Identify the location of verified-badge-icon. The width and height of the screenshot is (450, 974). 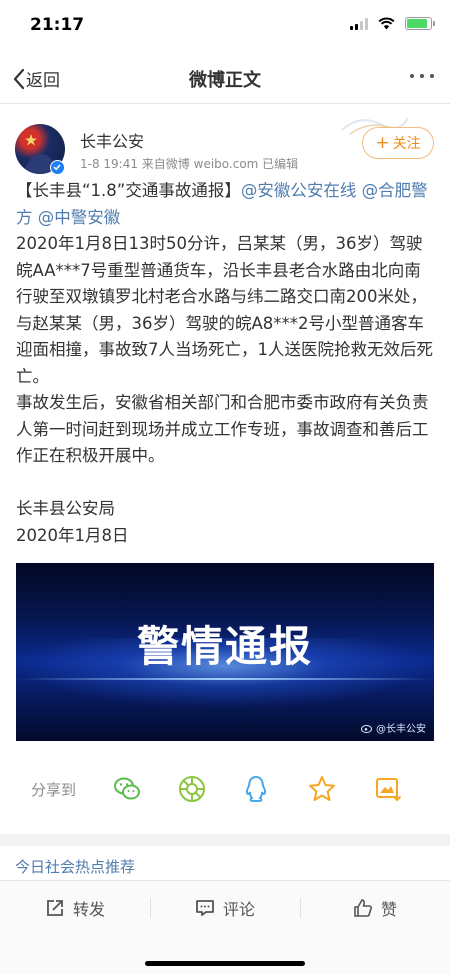
(57, 167).